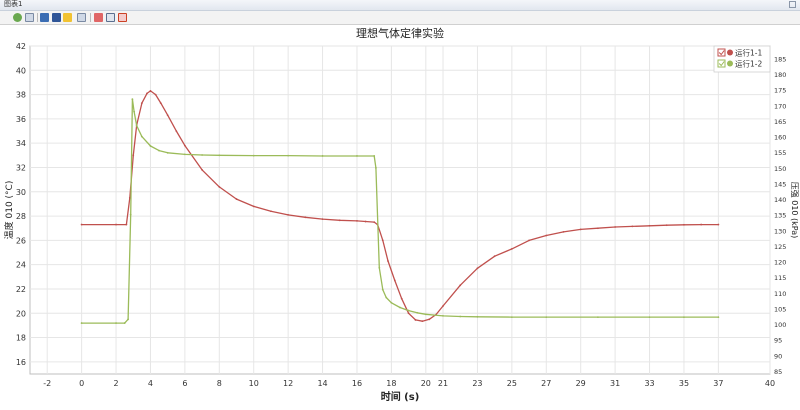 Image resolution: width=800 pixels, height=410 pixels. What do you see at coordinates (615, 383) in the screenshot?
I see `x-tick-label: 31` at bounding box center [615, 383].